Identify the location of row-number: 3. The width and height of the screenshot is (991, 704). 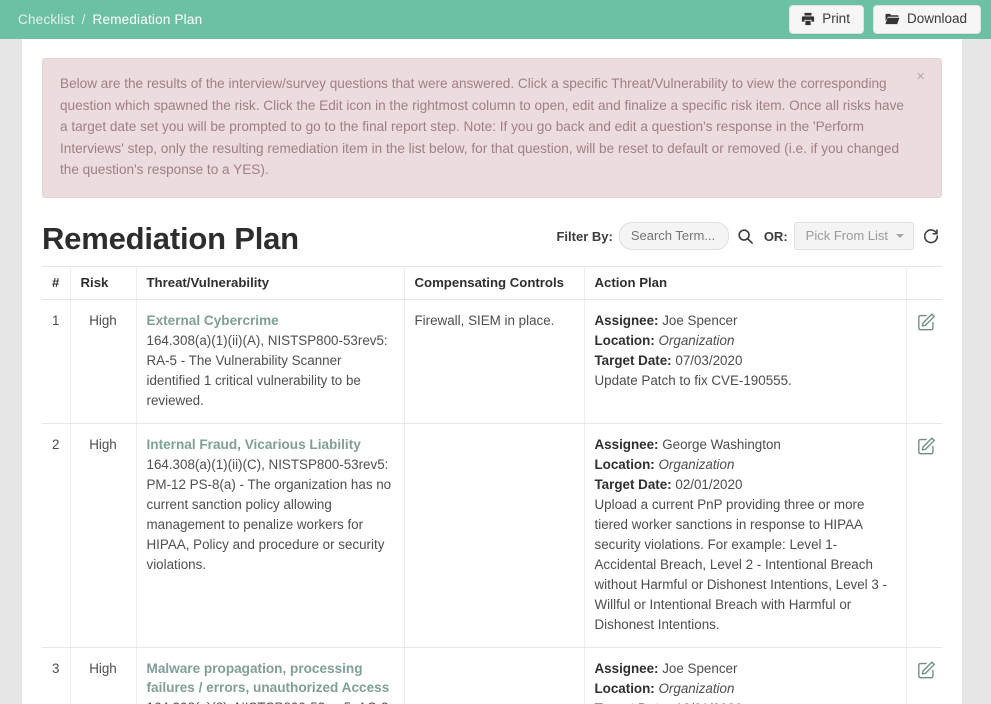
(56, 675).